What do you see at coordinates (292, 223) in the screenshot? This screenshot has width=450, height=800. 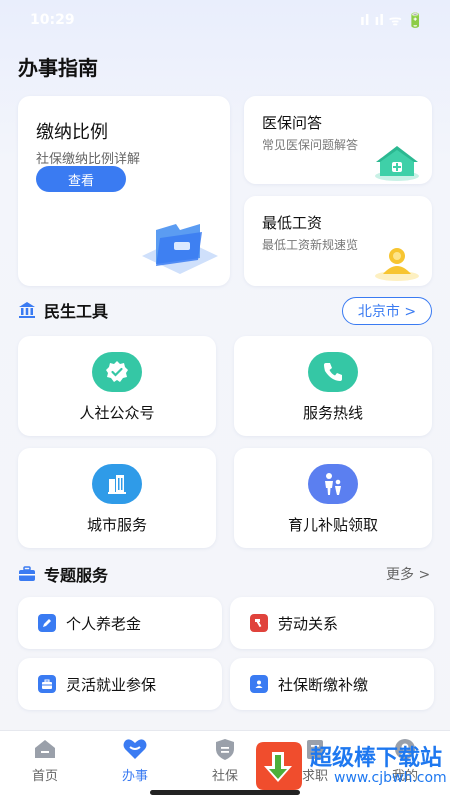 I see `min-wage-card-title: 最低工资` at bounding box center [292, 223].